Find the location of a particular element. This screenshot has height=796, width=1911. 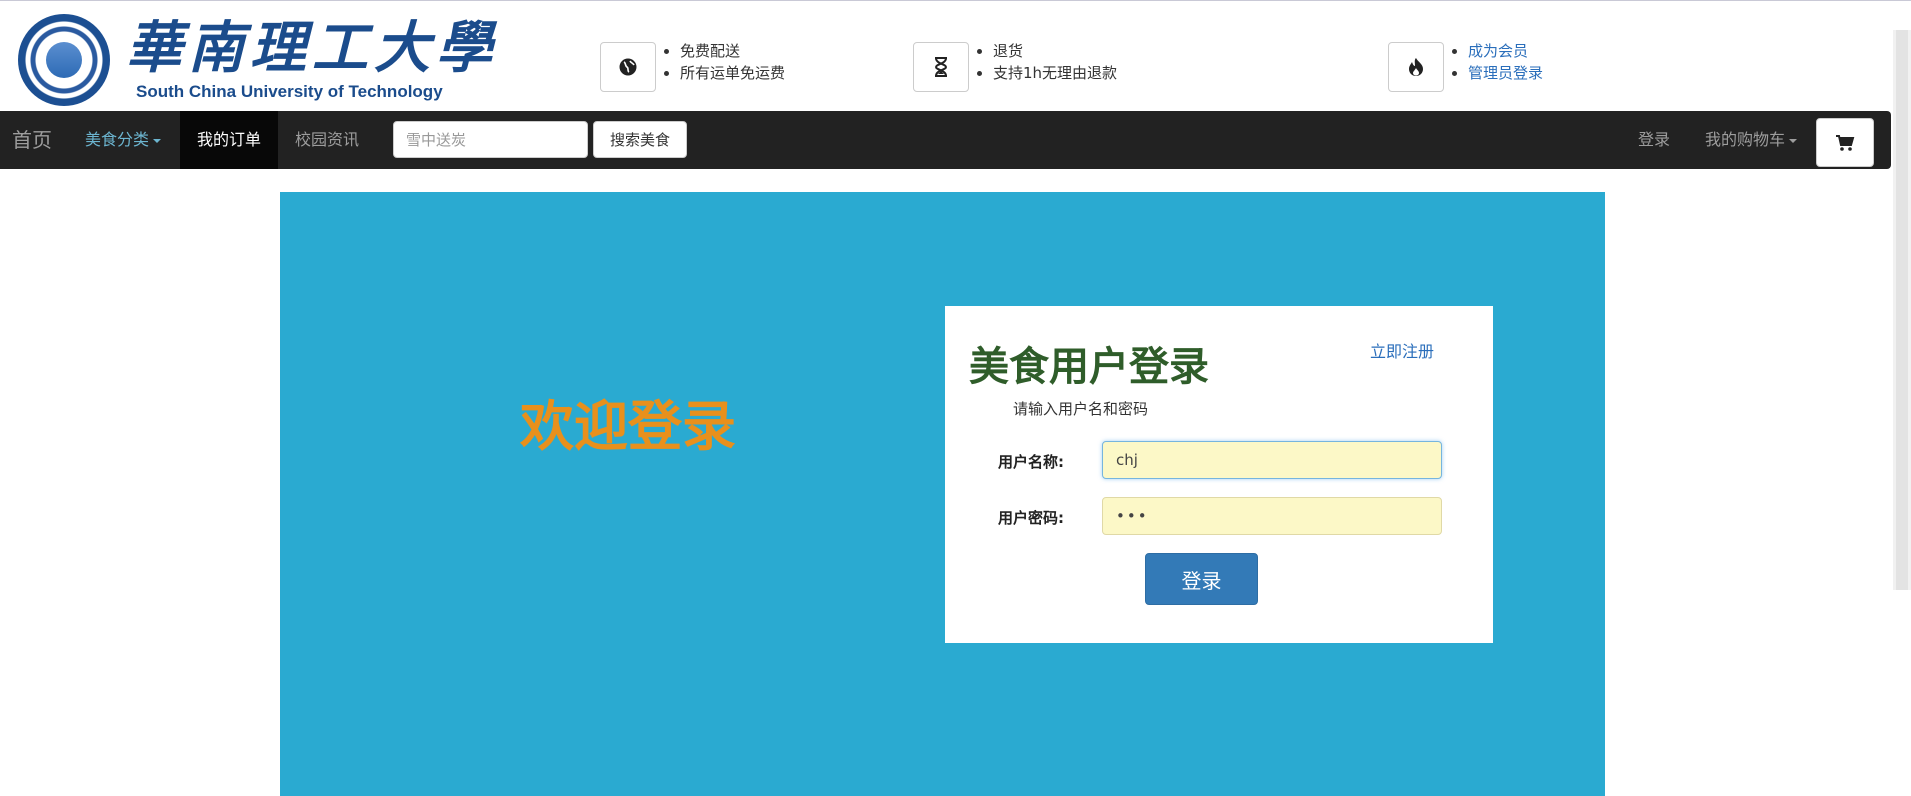

username-field is located at coordinates (1272, 460).